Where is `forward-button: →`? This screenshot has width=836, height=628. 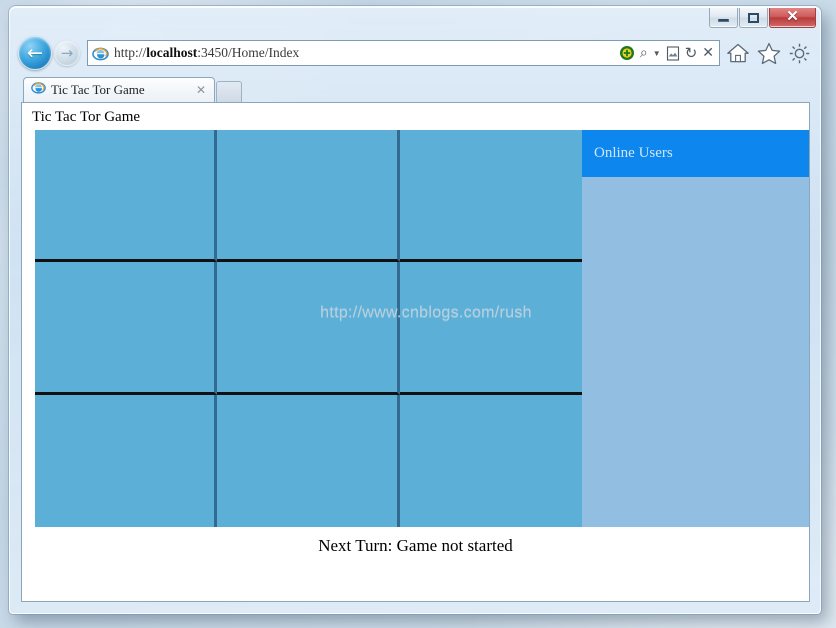
forward-button: → is located at coordinates (67, 53).